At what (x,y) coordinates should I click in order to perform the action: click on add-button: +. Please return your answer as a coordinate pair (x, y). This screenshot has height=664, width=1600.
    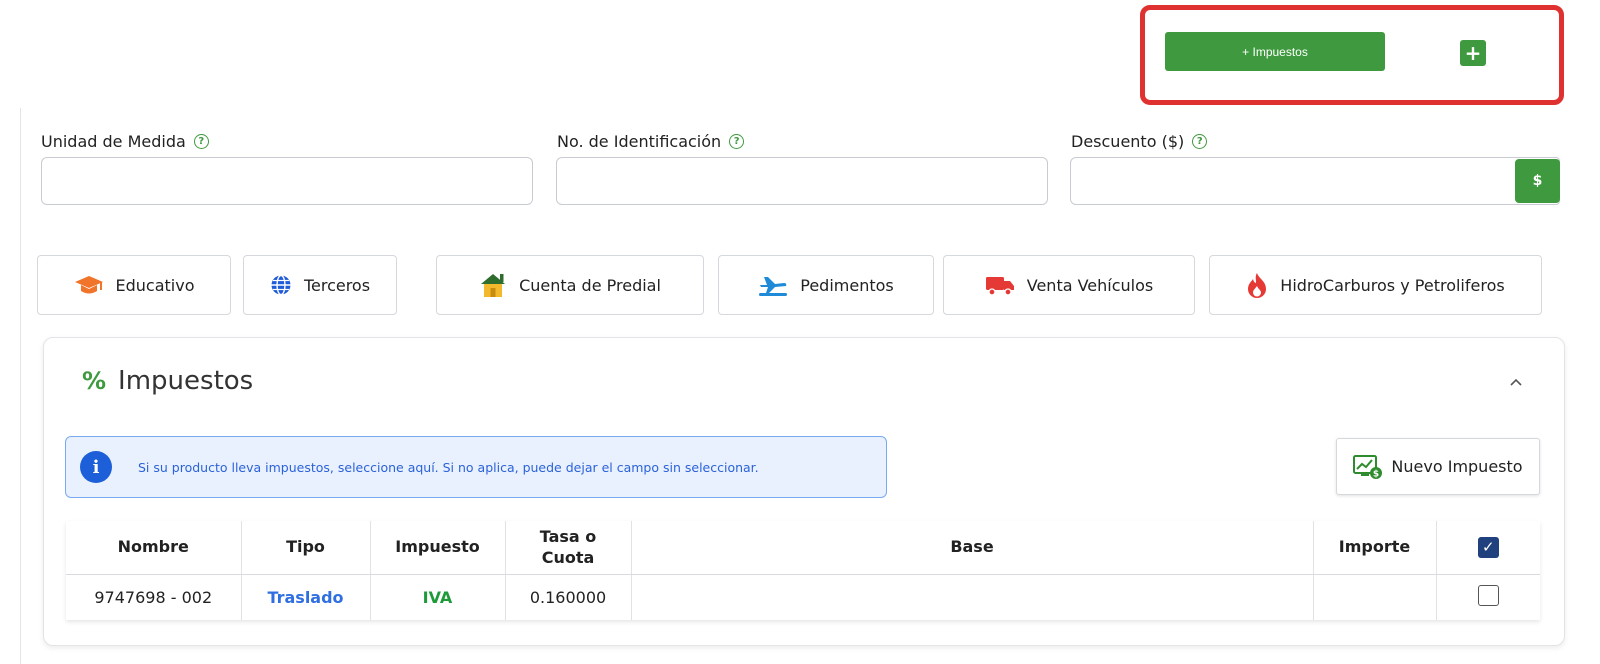
    Looking at the image, I should click on (1473, 53).